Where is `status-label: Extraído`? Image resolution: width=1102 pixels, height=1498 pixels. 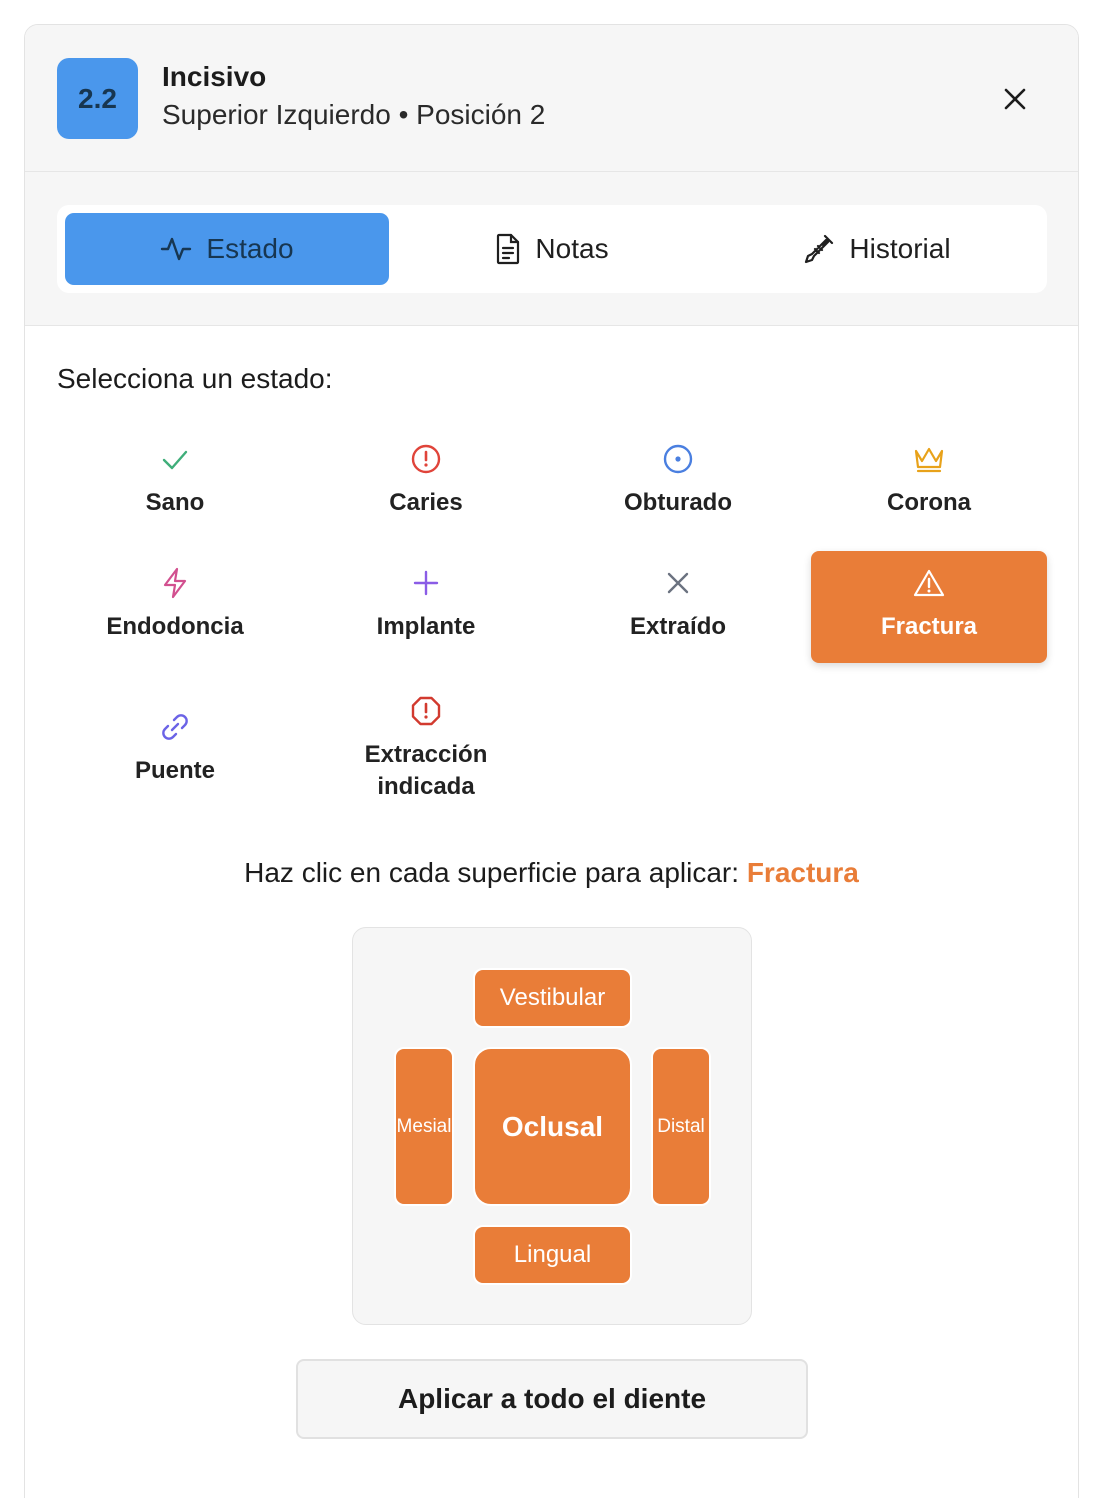 status-label: Extraído is located at coordinates (678, 626).